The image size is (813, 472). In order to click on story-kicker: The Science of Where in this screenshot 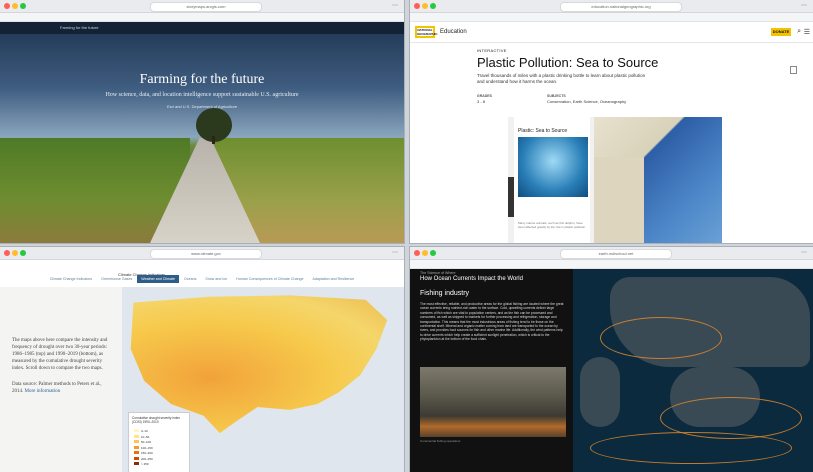, I will do `click(438, 273)`.